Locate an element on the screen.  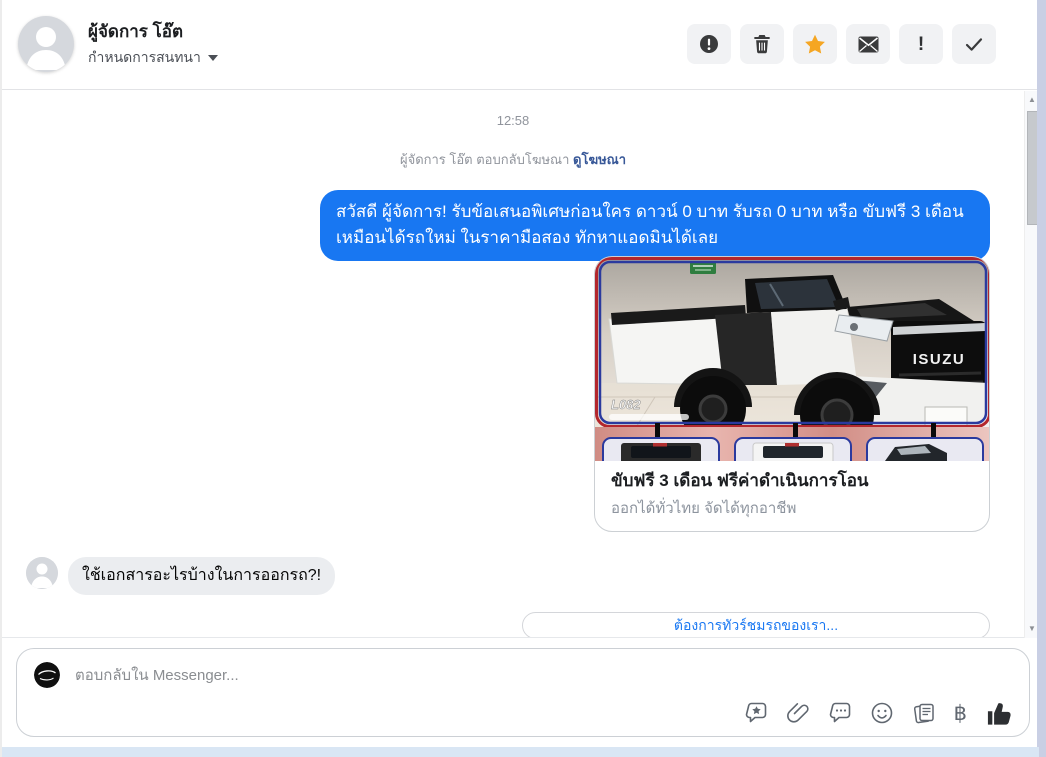
like-button is located at coordinates (999, 713).